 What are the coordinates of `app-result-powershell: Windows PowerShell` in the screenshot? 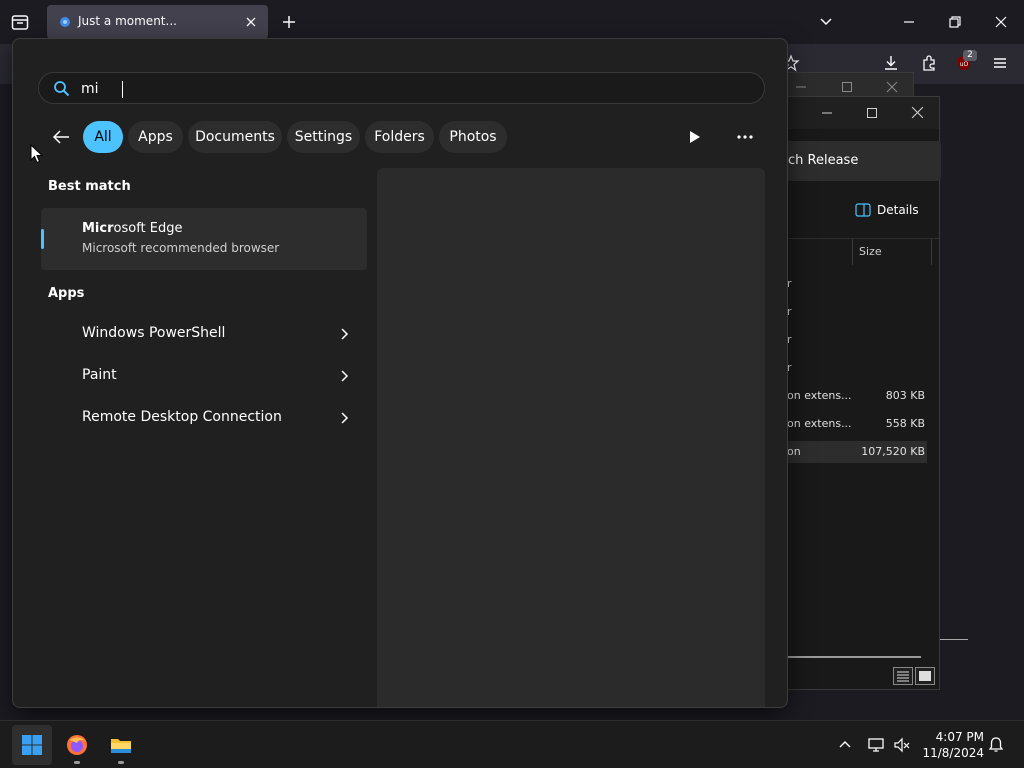 It's located at (204, 334).